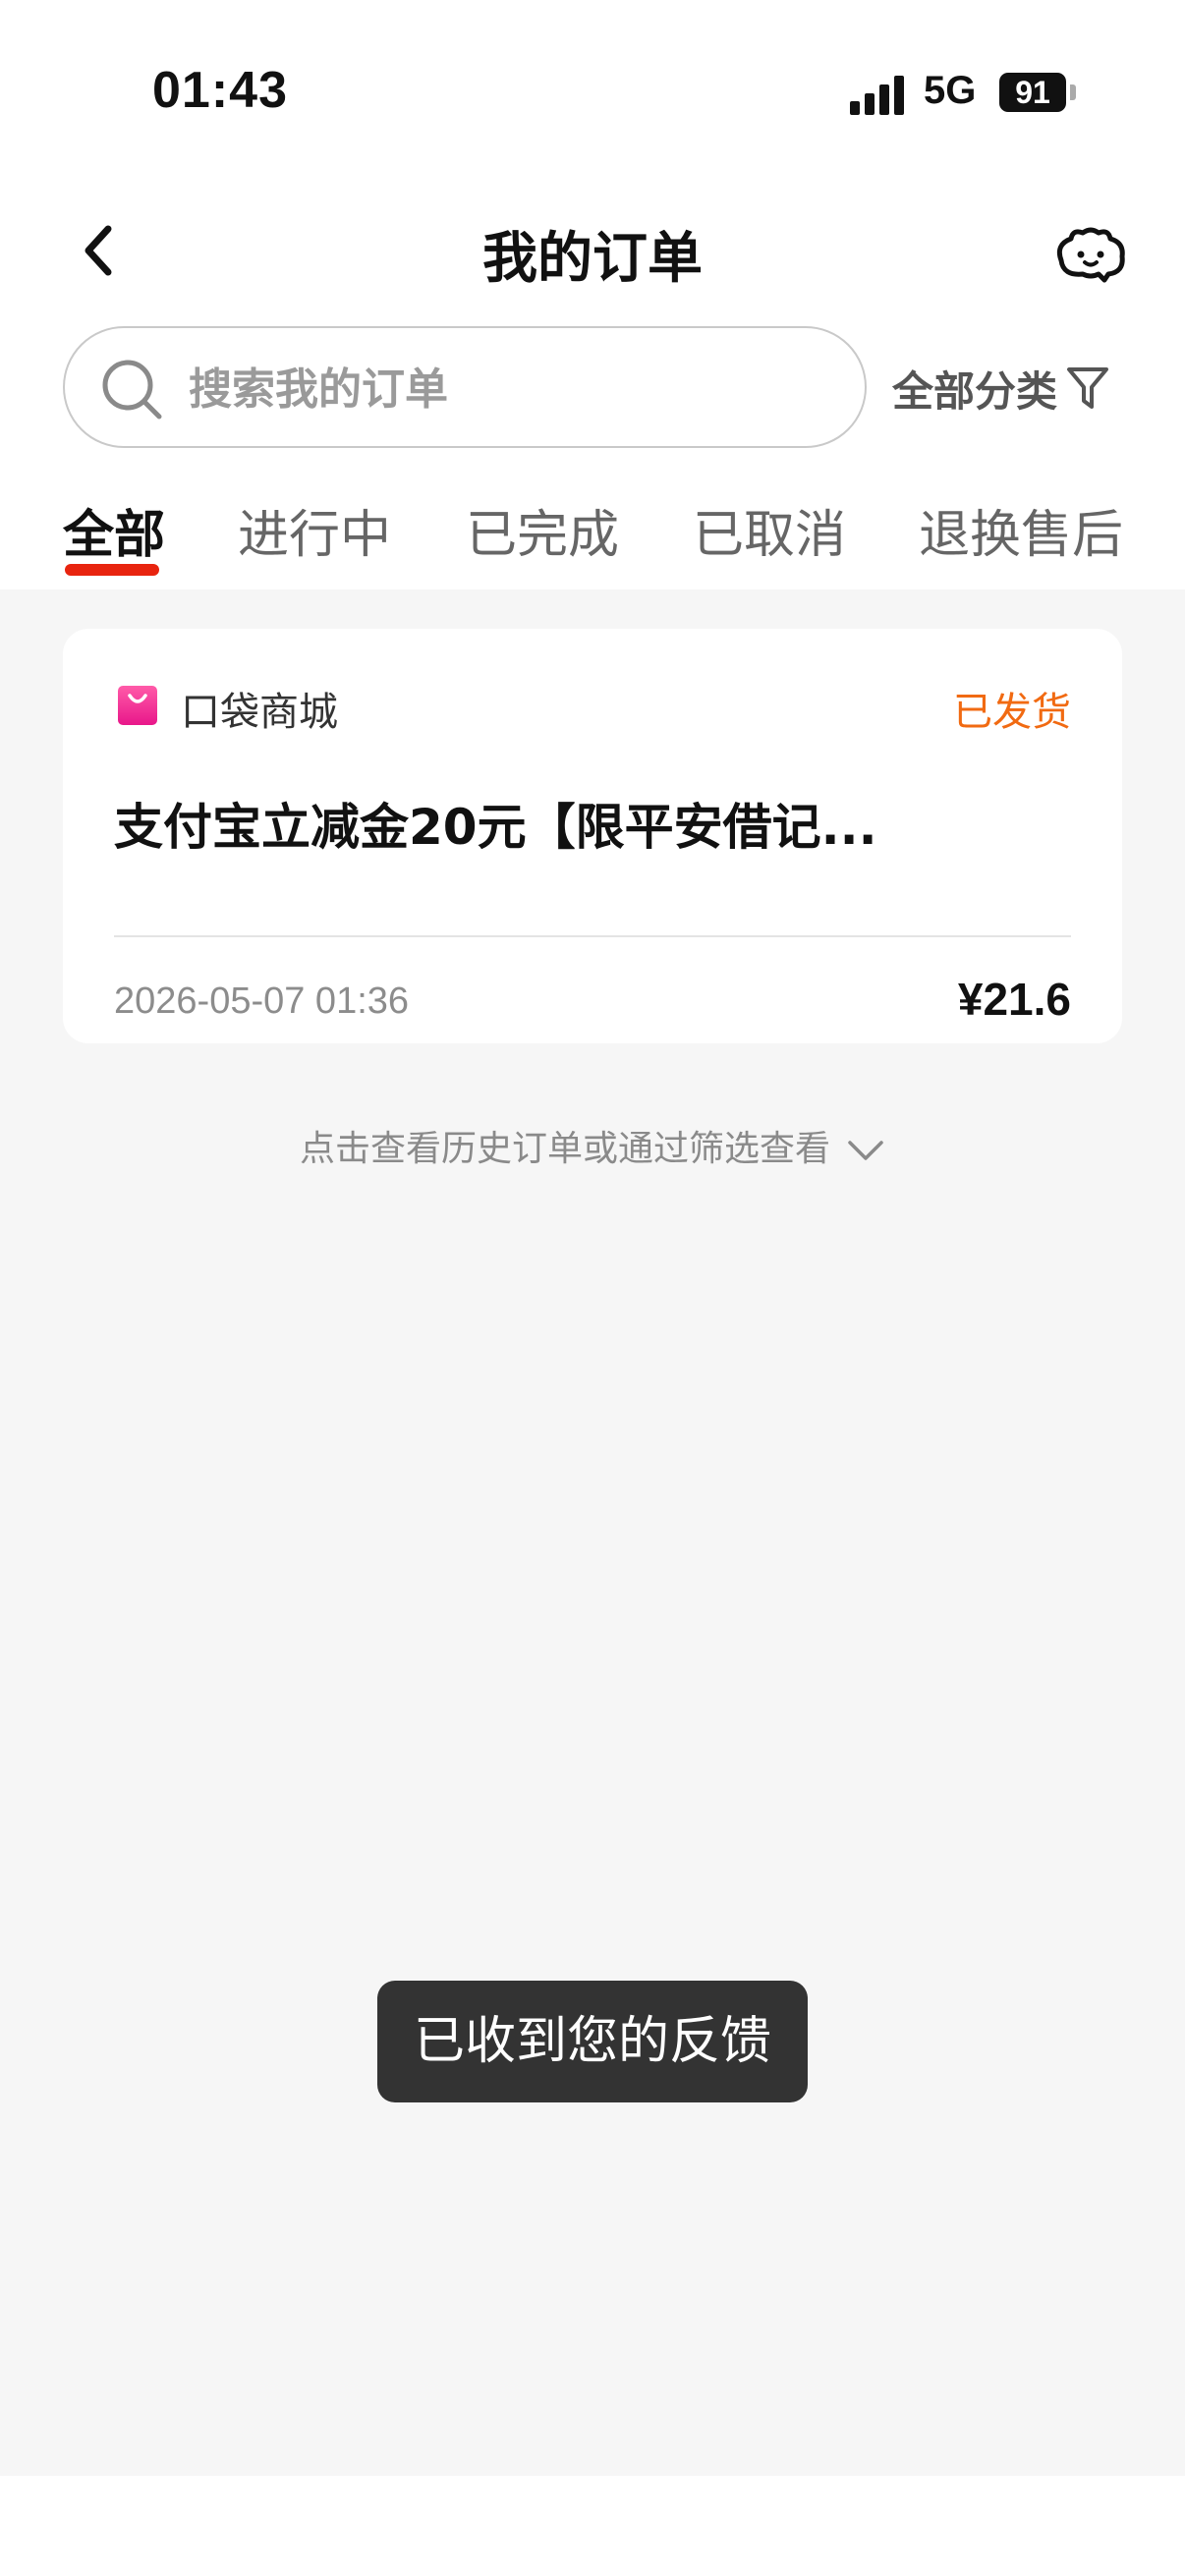  Describe the element at coordinates (592, 936) in the screenshot. I see `card-divider` at that location.